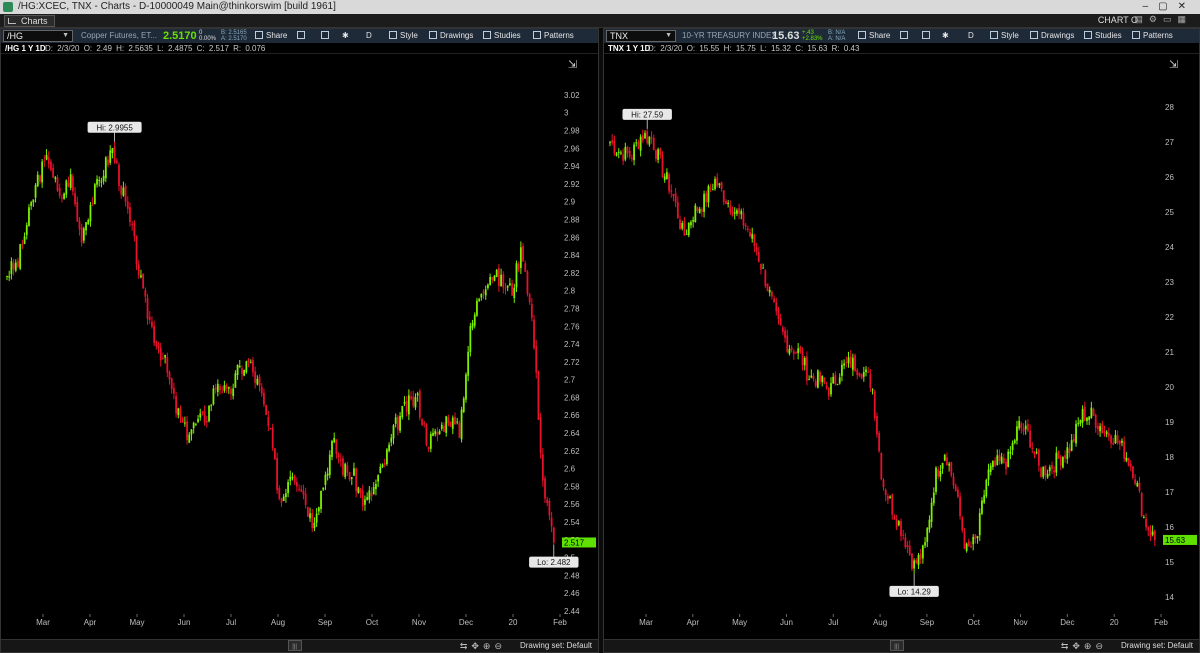 The height and width of the screenshot is (653, 1200). Describe the element at coordinates (629, 48) in the screenshot. I see `period-label: TNX 1 Y 1D` at that location.